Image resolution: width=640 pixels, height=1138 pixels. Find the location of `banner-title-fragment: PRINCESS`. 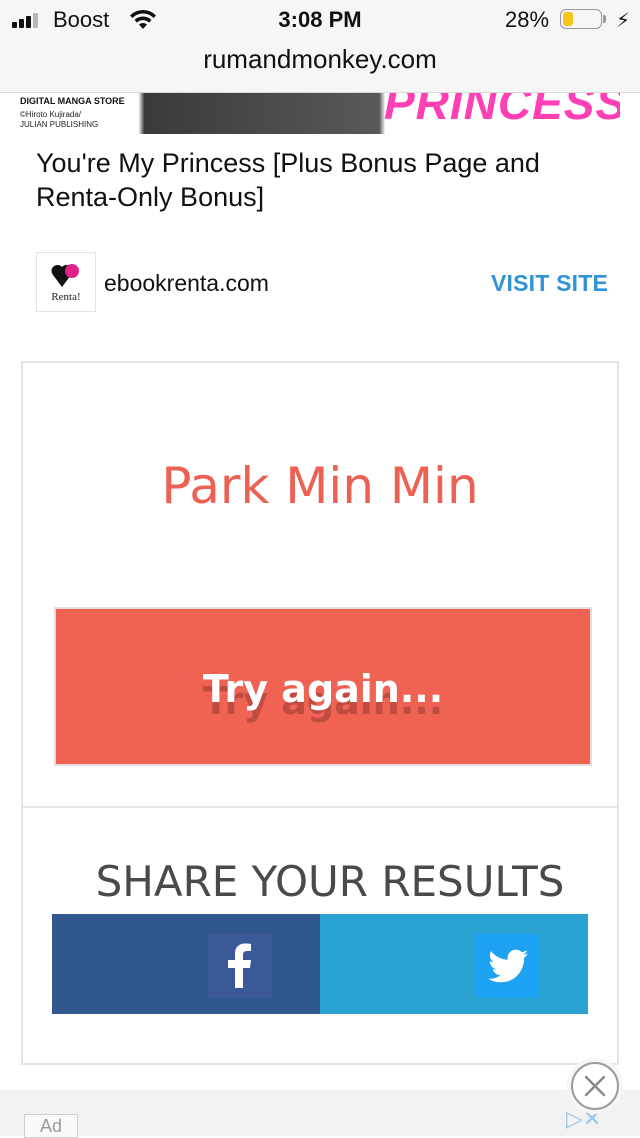

banner-title-fragment: PRINCESS is located at coordinates (502, 110).